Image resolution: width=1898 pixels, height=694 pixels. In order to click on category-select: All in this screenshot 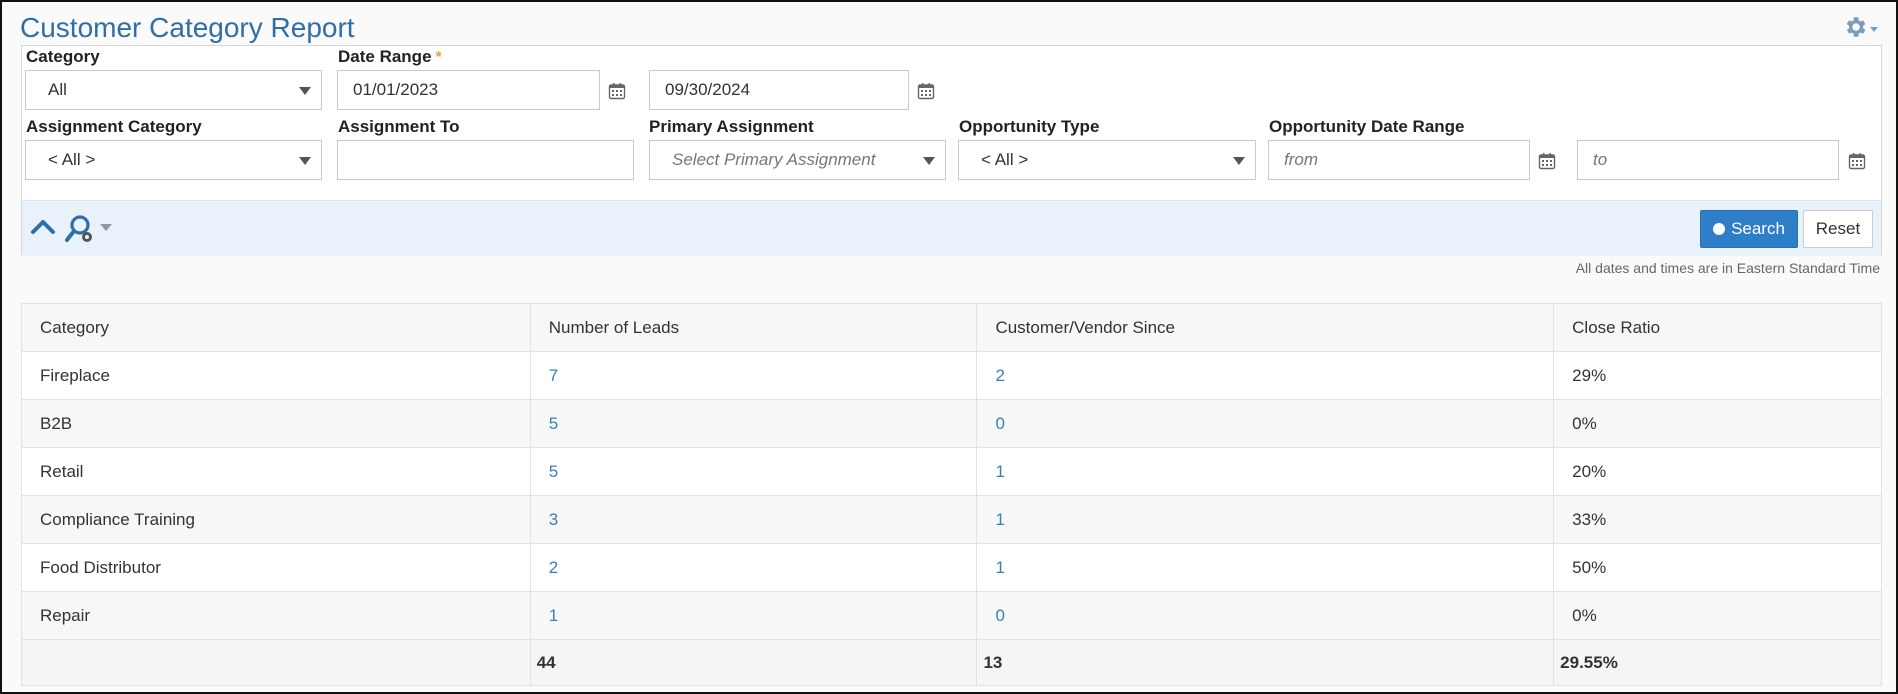, I will do `click(173, 90)`.